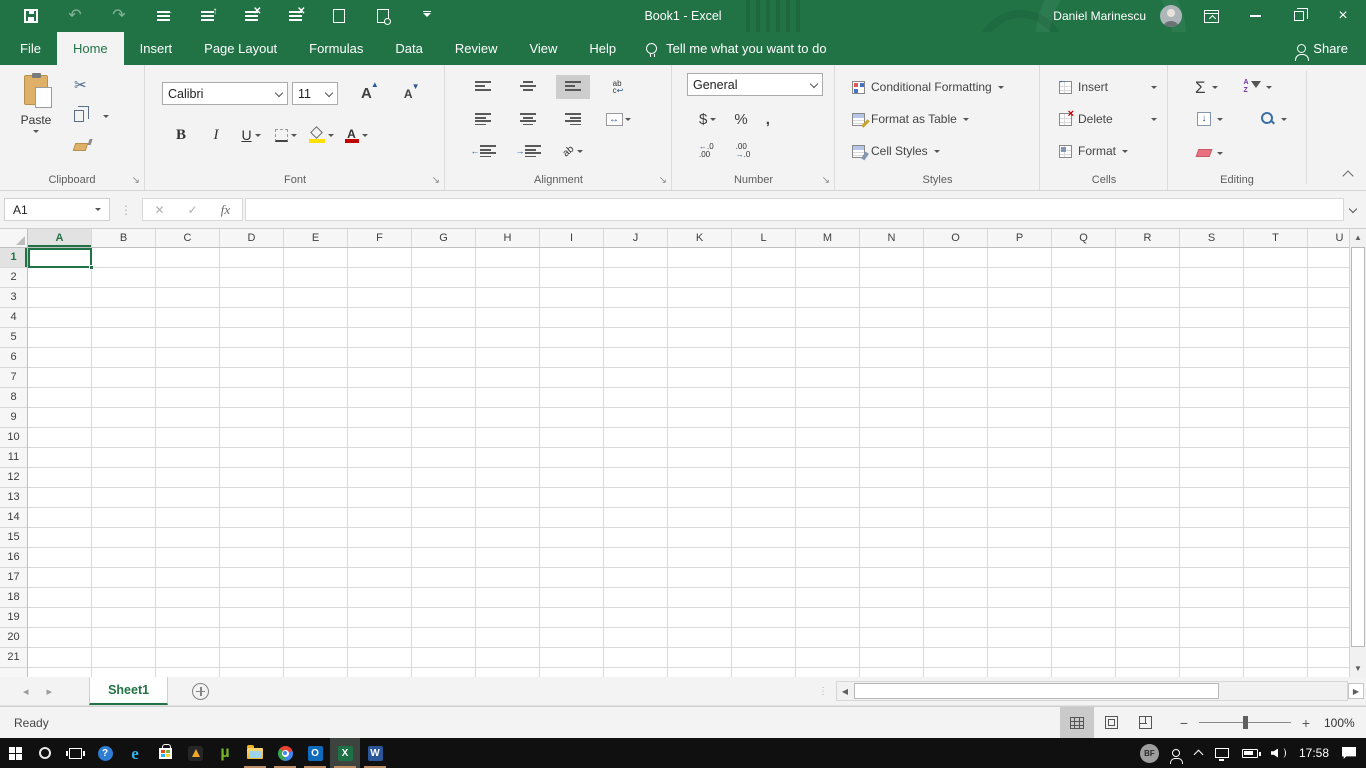 The height and width of the screenshot is (768, 1366). I want to click on row-header-13: 13, so click(13, 498).